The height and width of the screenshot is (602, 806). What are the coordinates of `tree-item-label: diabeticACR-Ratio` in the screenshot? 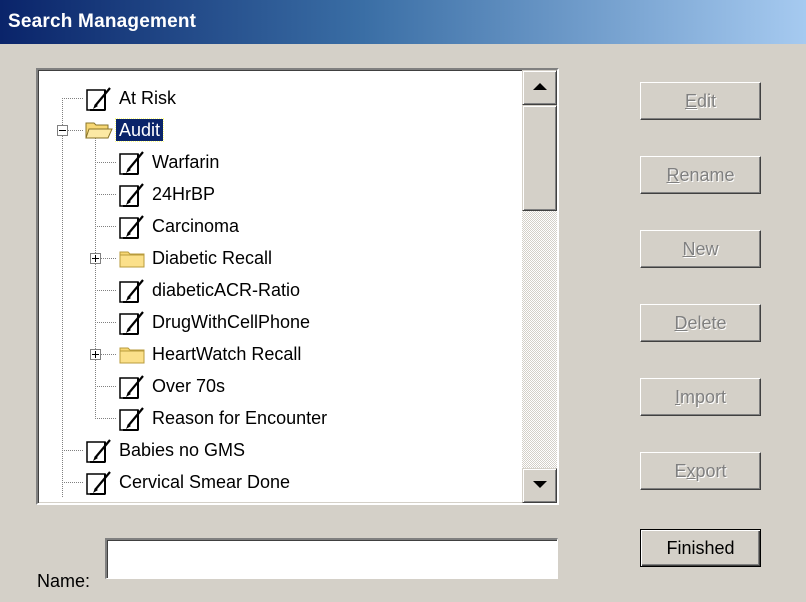 It's located at (226, 290).